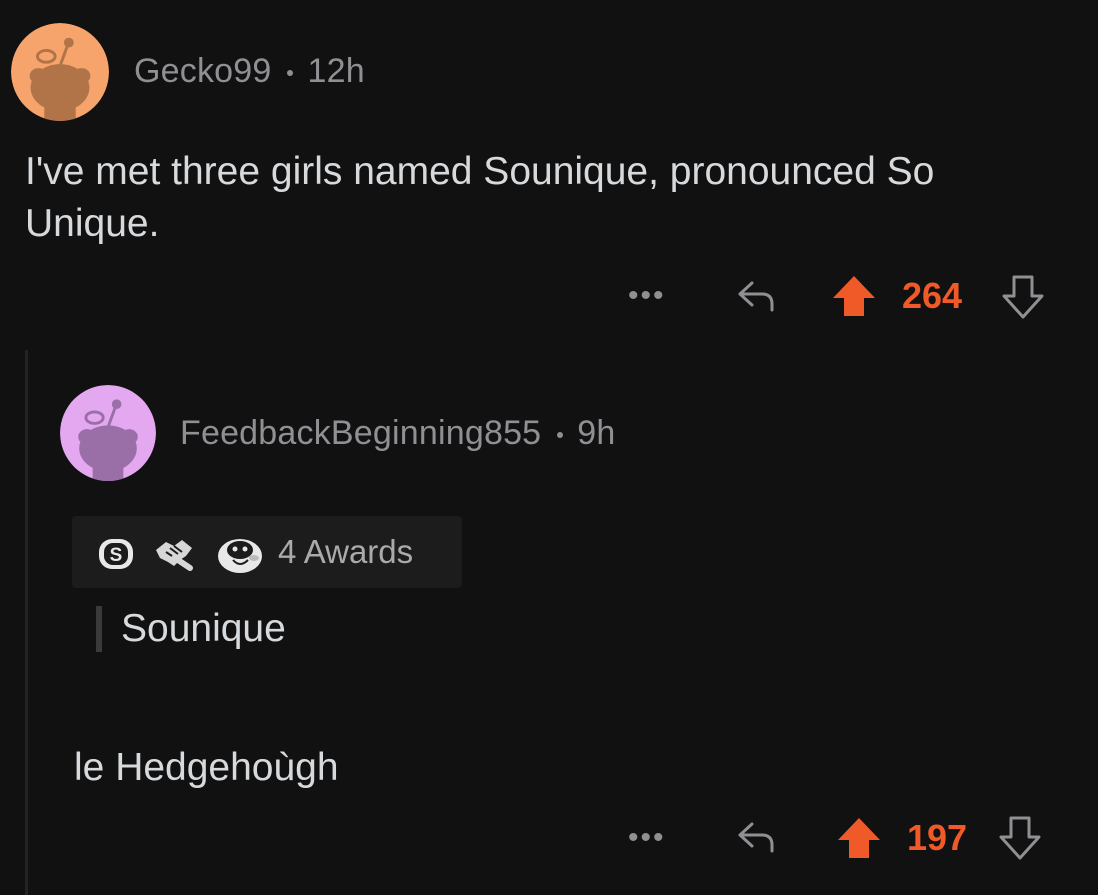 The image size is (1098, 895). Describe the element at coordinates (206, 767) in the screenshot. I see `comment-body: le Hedgehoùgh` at that location.